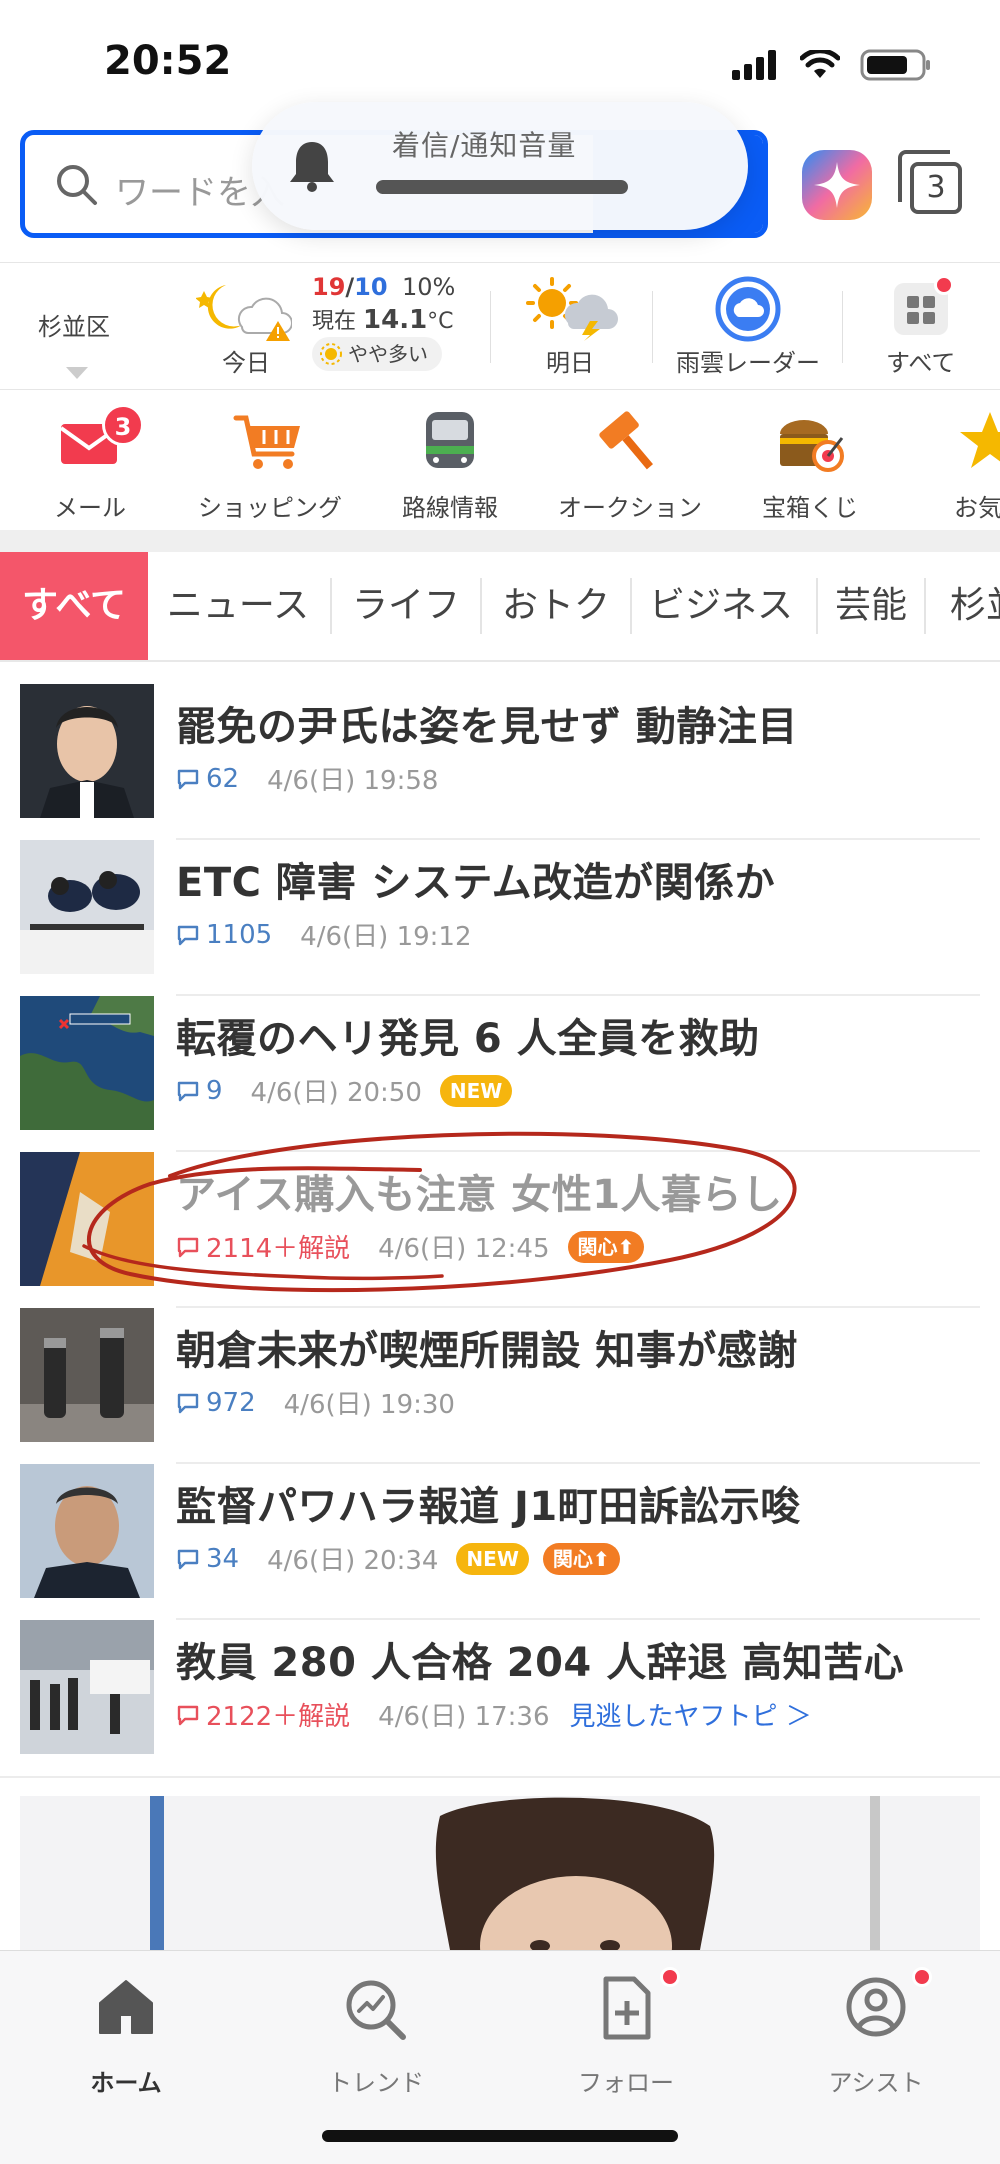 This screenshot has width=1000, height=2164. What do you see at coordinates (270, 508) in the screenshot?
I see `service-label: ショッピング` at bounding box center [270, 508].